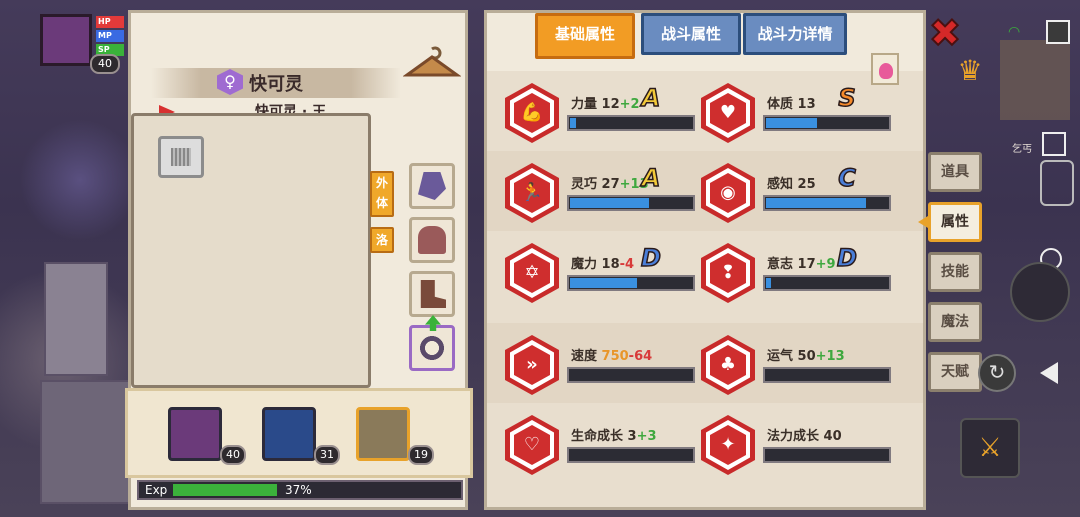  What do you see at coordinates (110, 36) in the screenshot?
I see `mp-bar: MP` at bounding box center [110, 36].